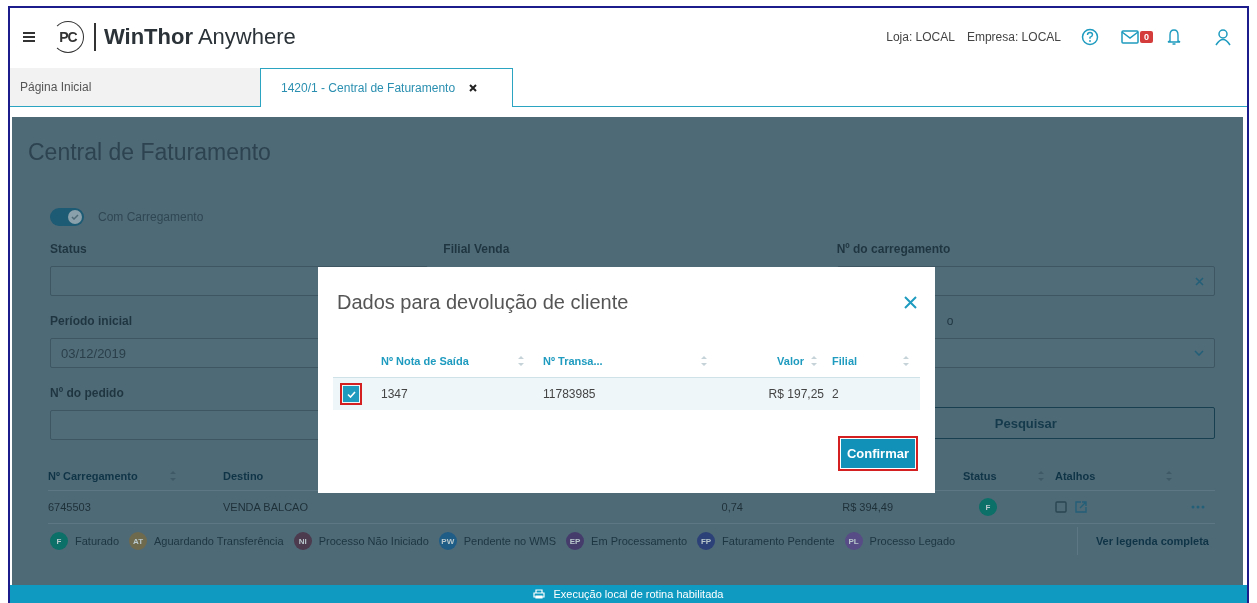  I want to click on legend-dot: EP, so click(575, 541).